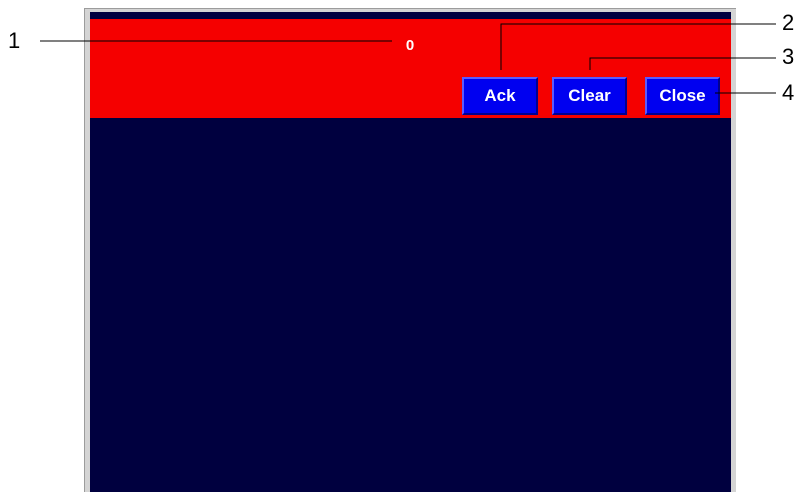  I want to click on alarm-count: 0, so click(410, 45).